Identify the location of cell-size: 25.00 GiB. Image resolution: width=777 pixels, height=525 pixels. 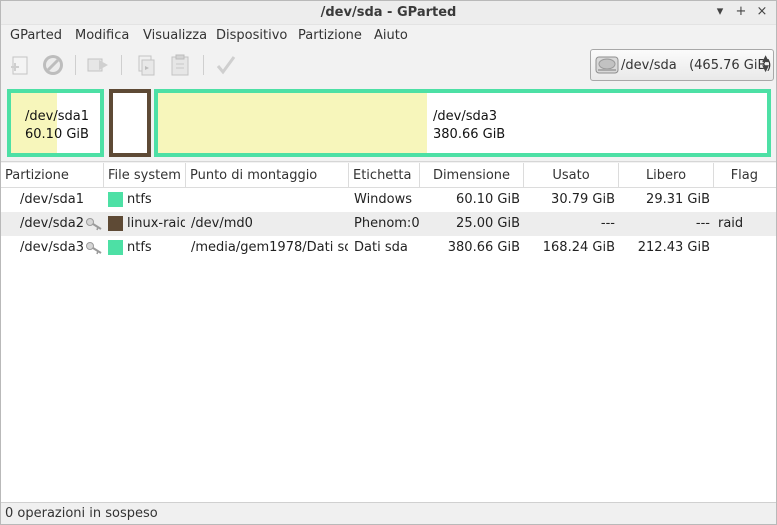
(488, 223).